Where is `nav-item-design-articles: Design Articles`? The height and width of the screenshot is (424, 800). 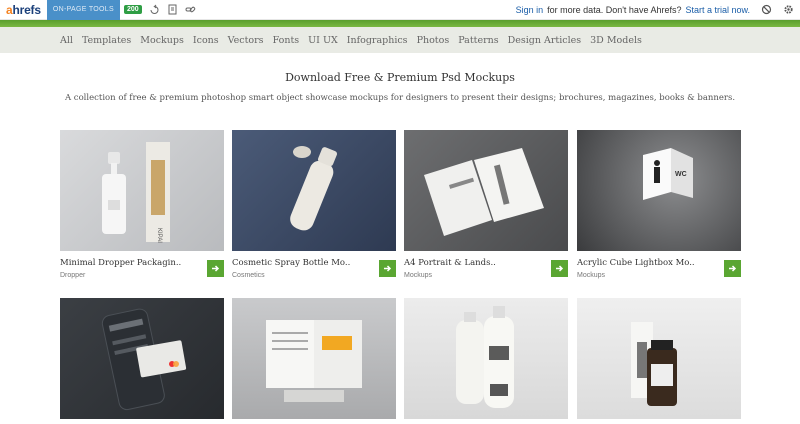
nav-item-design-articles: Design Articles is located at coordinates (545, 40).